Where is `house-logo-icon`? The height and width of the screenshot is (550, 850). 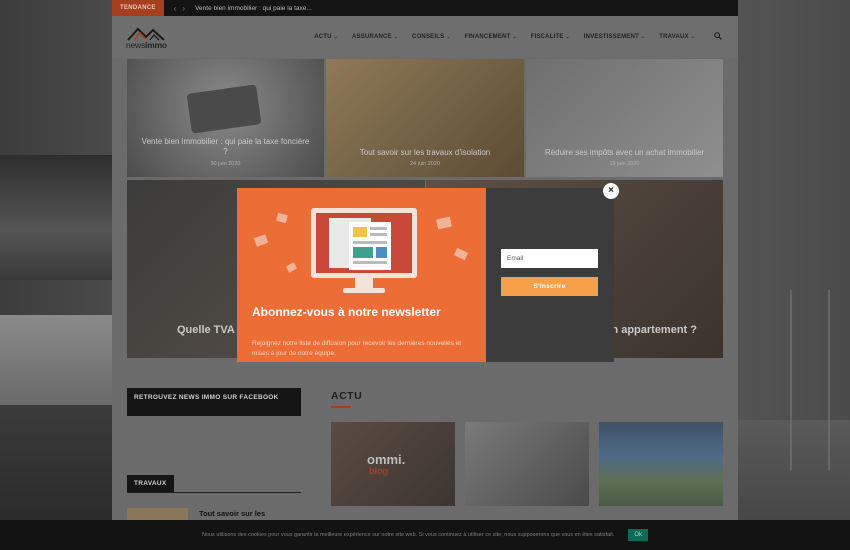 house-logo-icon is located at coordinates (146, 34).